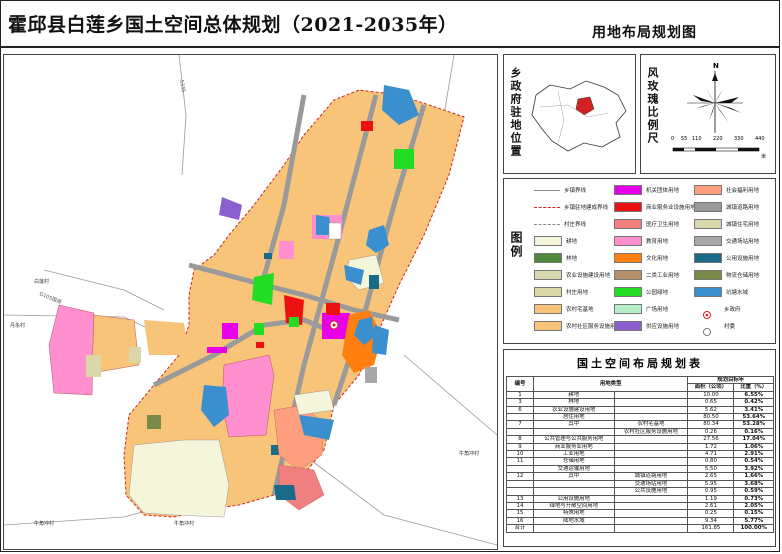 The image size is (782, 554). I want to click on legend-item: 城镇住宅用地, so click(726, 224).